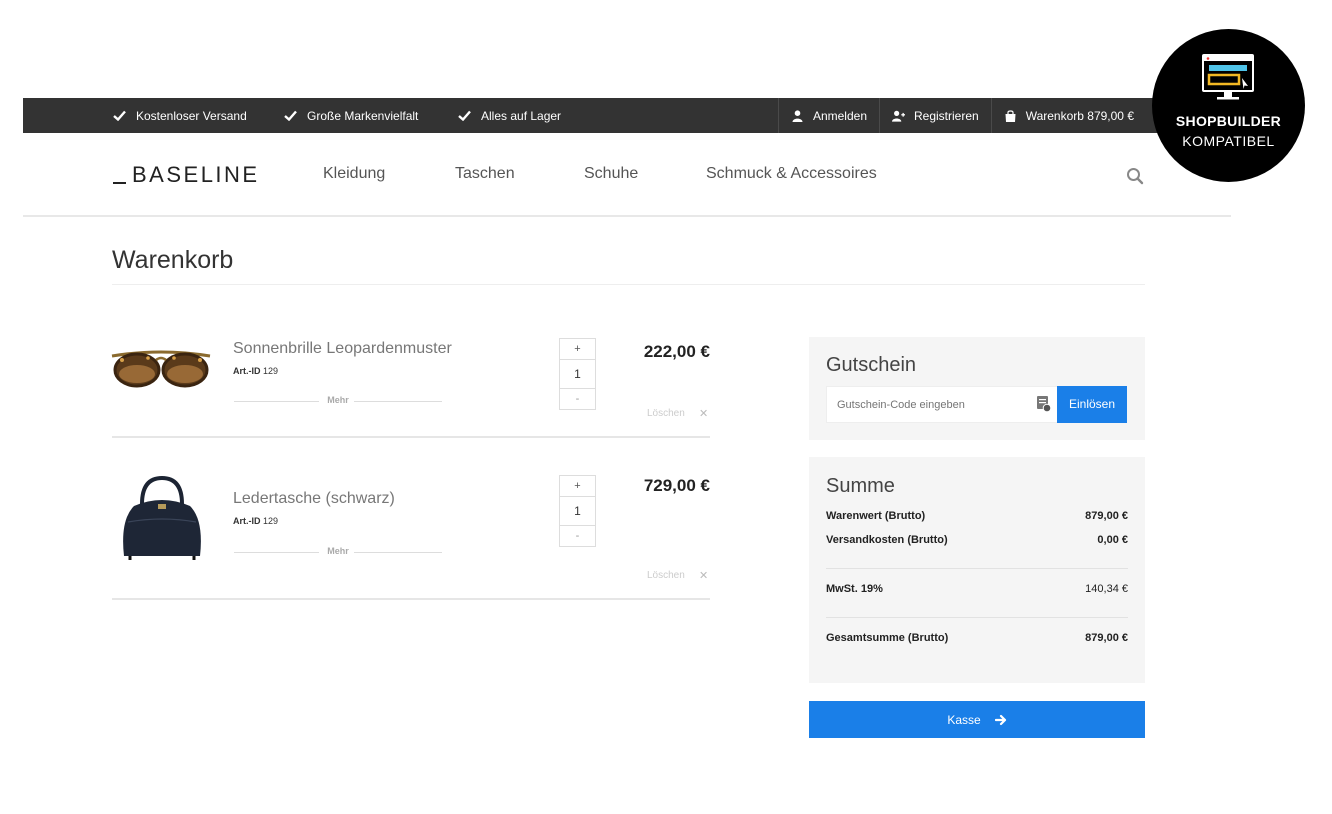 The image size is (1332, 814). Describe the element at coordinates (676, 485) in the screenshot. I see `item-price: 729,00 €` at that location.